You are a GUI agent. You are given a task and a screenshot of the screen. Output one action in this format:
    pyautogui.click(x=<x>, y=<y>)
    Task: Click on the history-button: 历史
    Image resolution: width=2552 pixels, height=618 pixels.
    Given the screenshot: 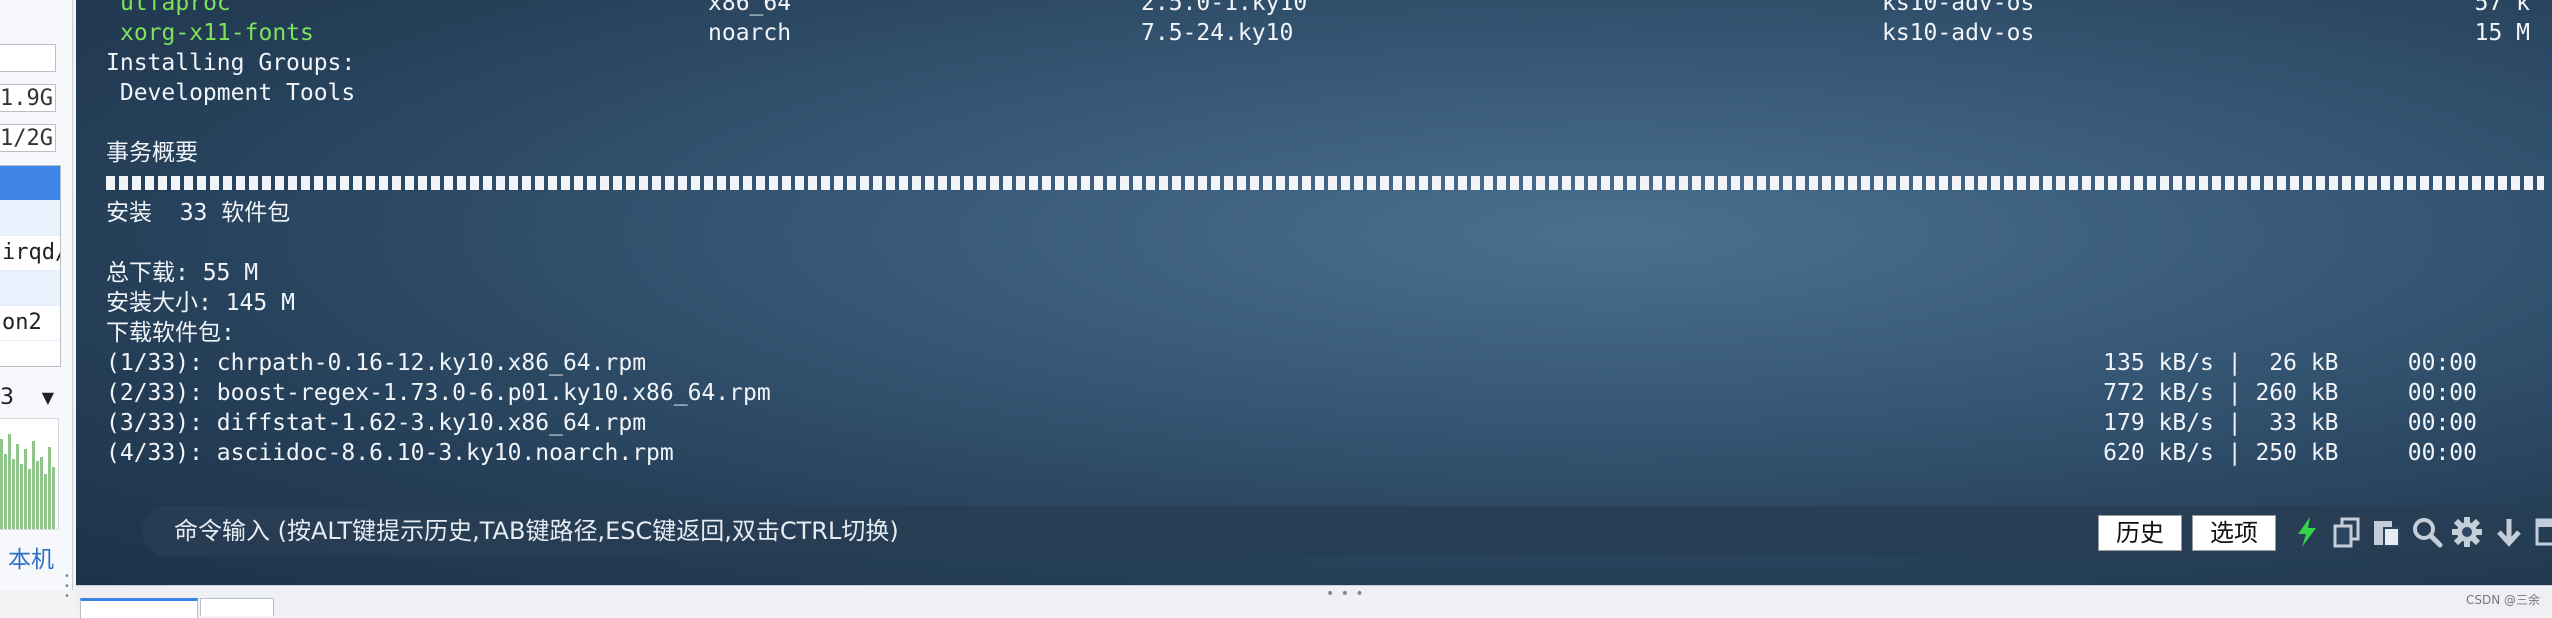 What is the action you would take?
    pyautogui.click(x=2140, y=533)
    